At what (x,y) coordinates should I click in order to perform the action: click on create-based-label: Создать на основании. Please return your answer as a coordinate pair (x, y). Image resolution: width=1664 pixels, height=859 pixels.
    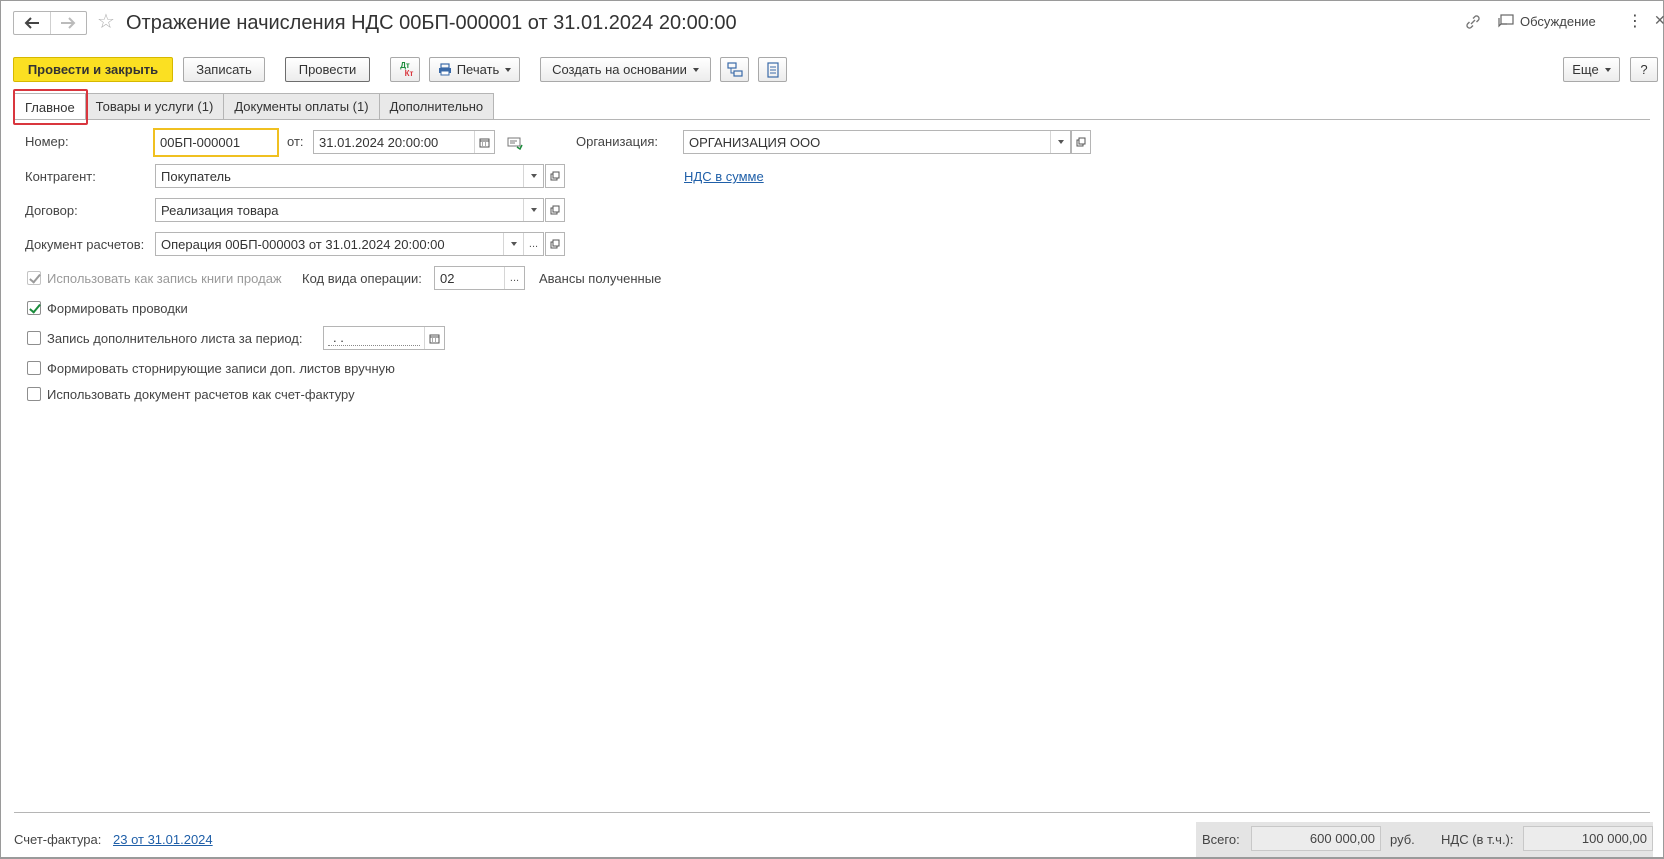
    Looking at the image, I should click on (619, 69).